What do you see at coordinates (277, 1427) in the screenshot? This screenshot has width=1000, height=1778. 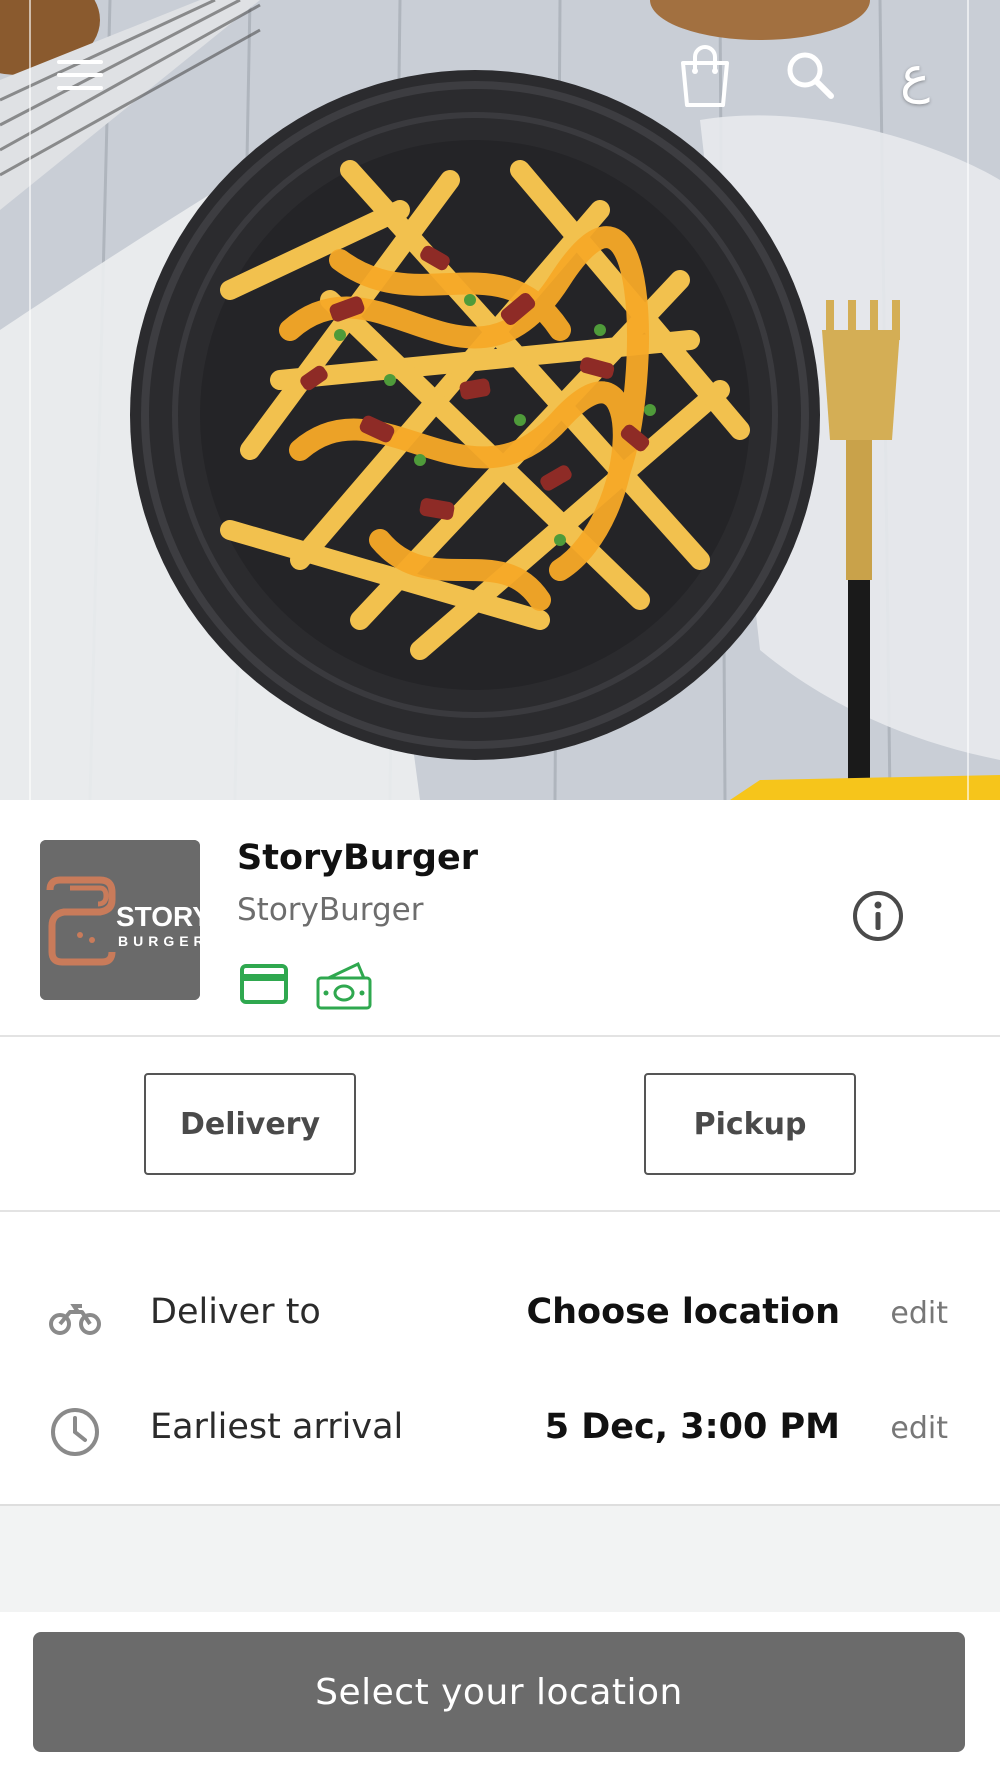 I see `arrival-label: Earliest arrival` at bounding box center [277, 1427].